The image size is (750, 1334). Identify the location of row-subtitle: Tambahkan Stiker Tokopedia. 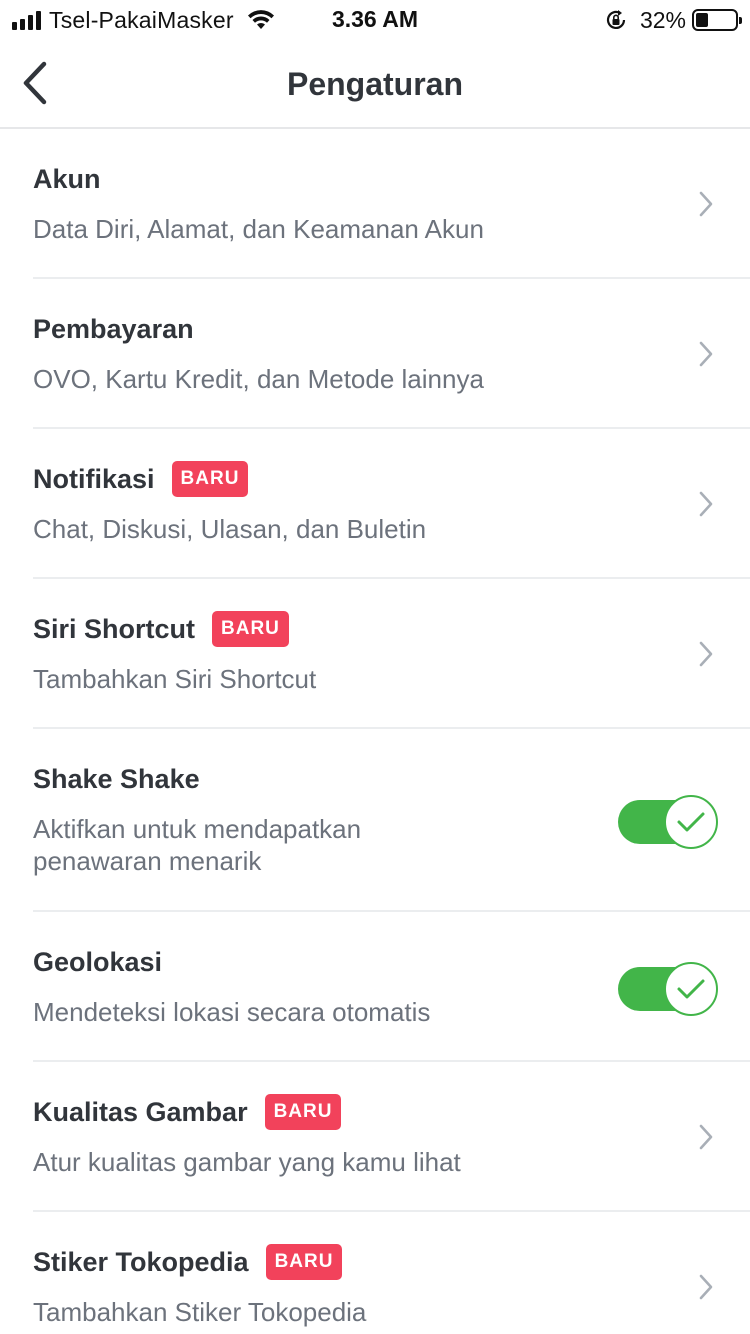
(200, 1312).